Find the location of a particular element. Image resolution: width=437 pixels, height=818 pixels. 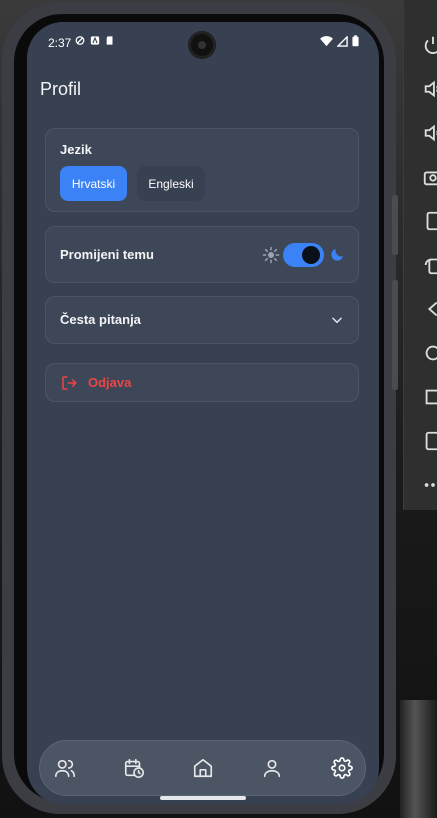

language-option-croatian-button: Hrvatski is located at coordinates (93, 183).